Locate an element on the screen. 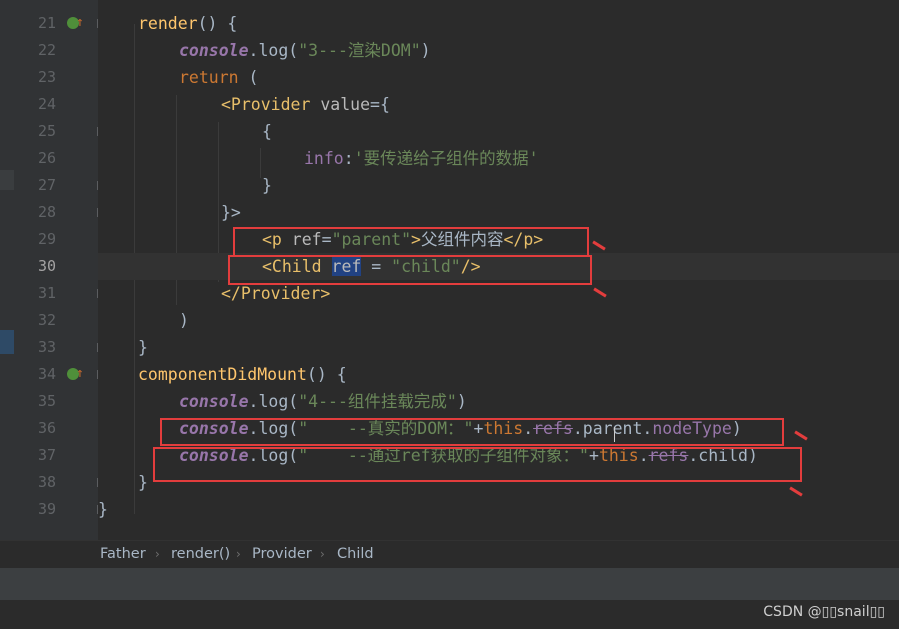 Image resolution: width=899 pixels, height=629 pixels. code-token: { is located at coordinates (267, 131).